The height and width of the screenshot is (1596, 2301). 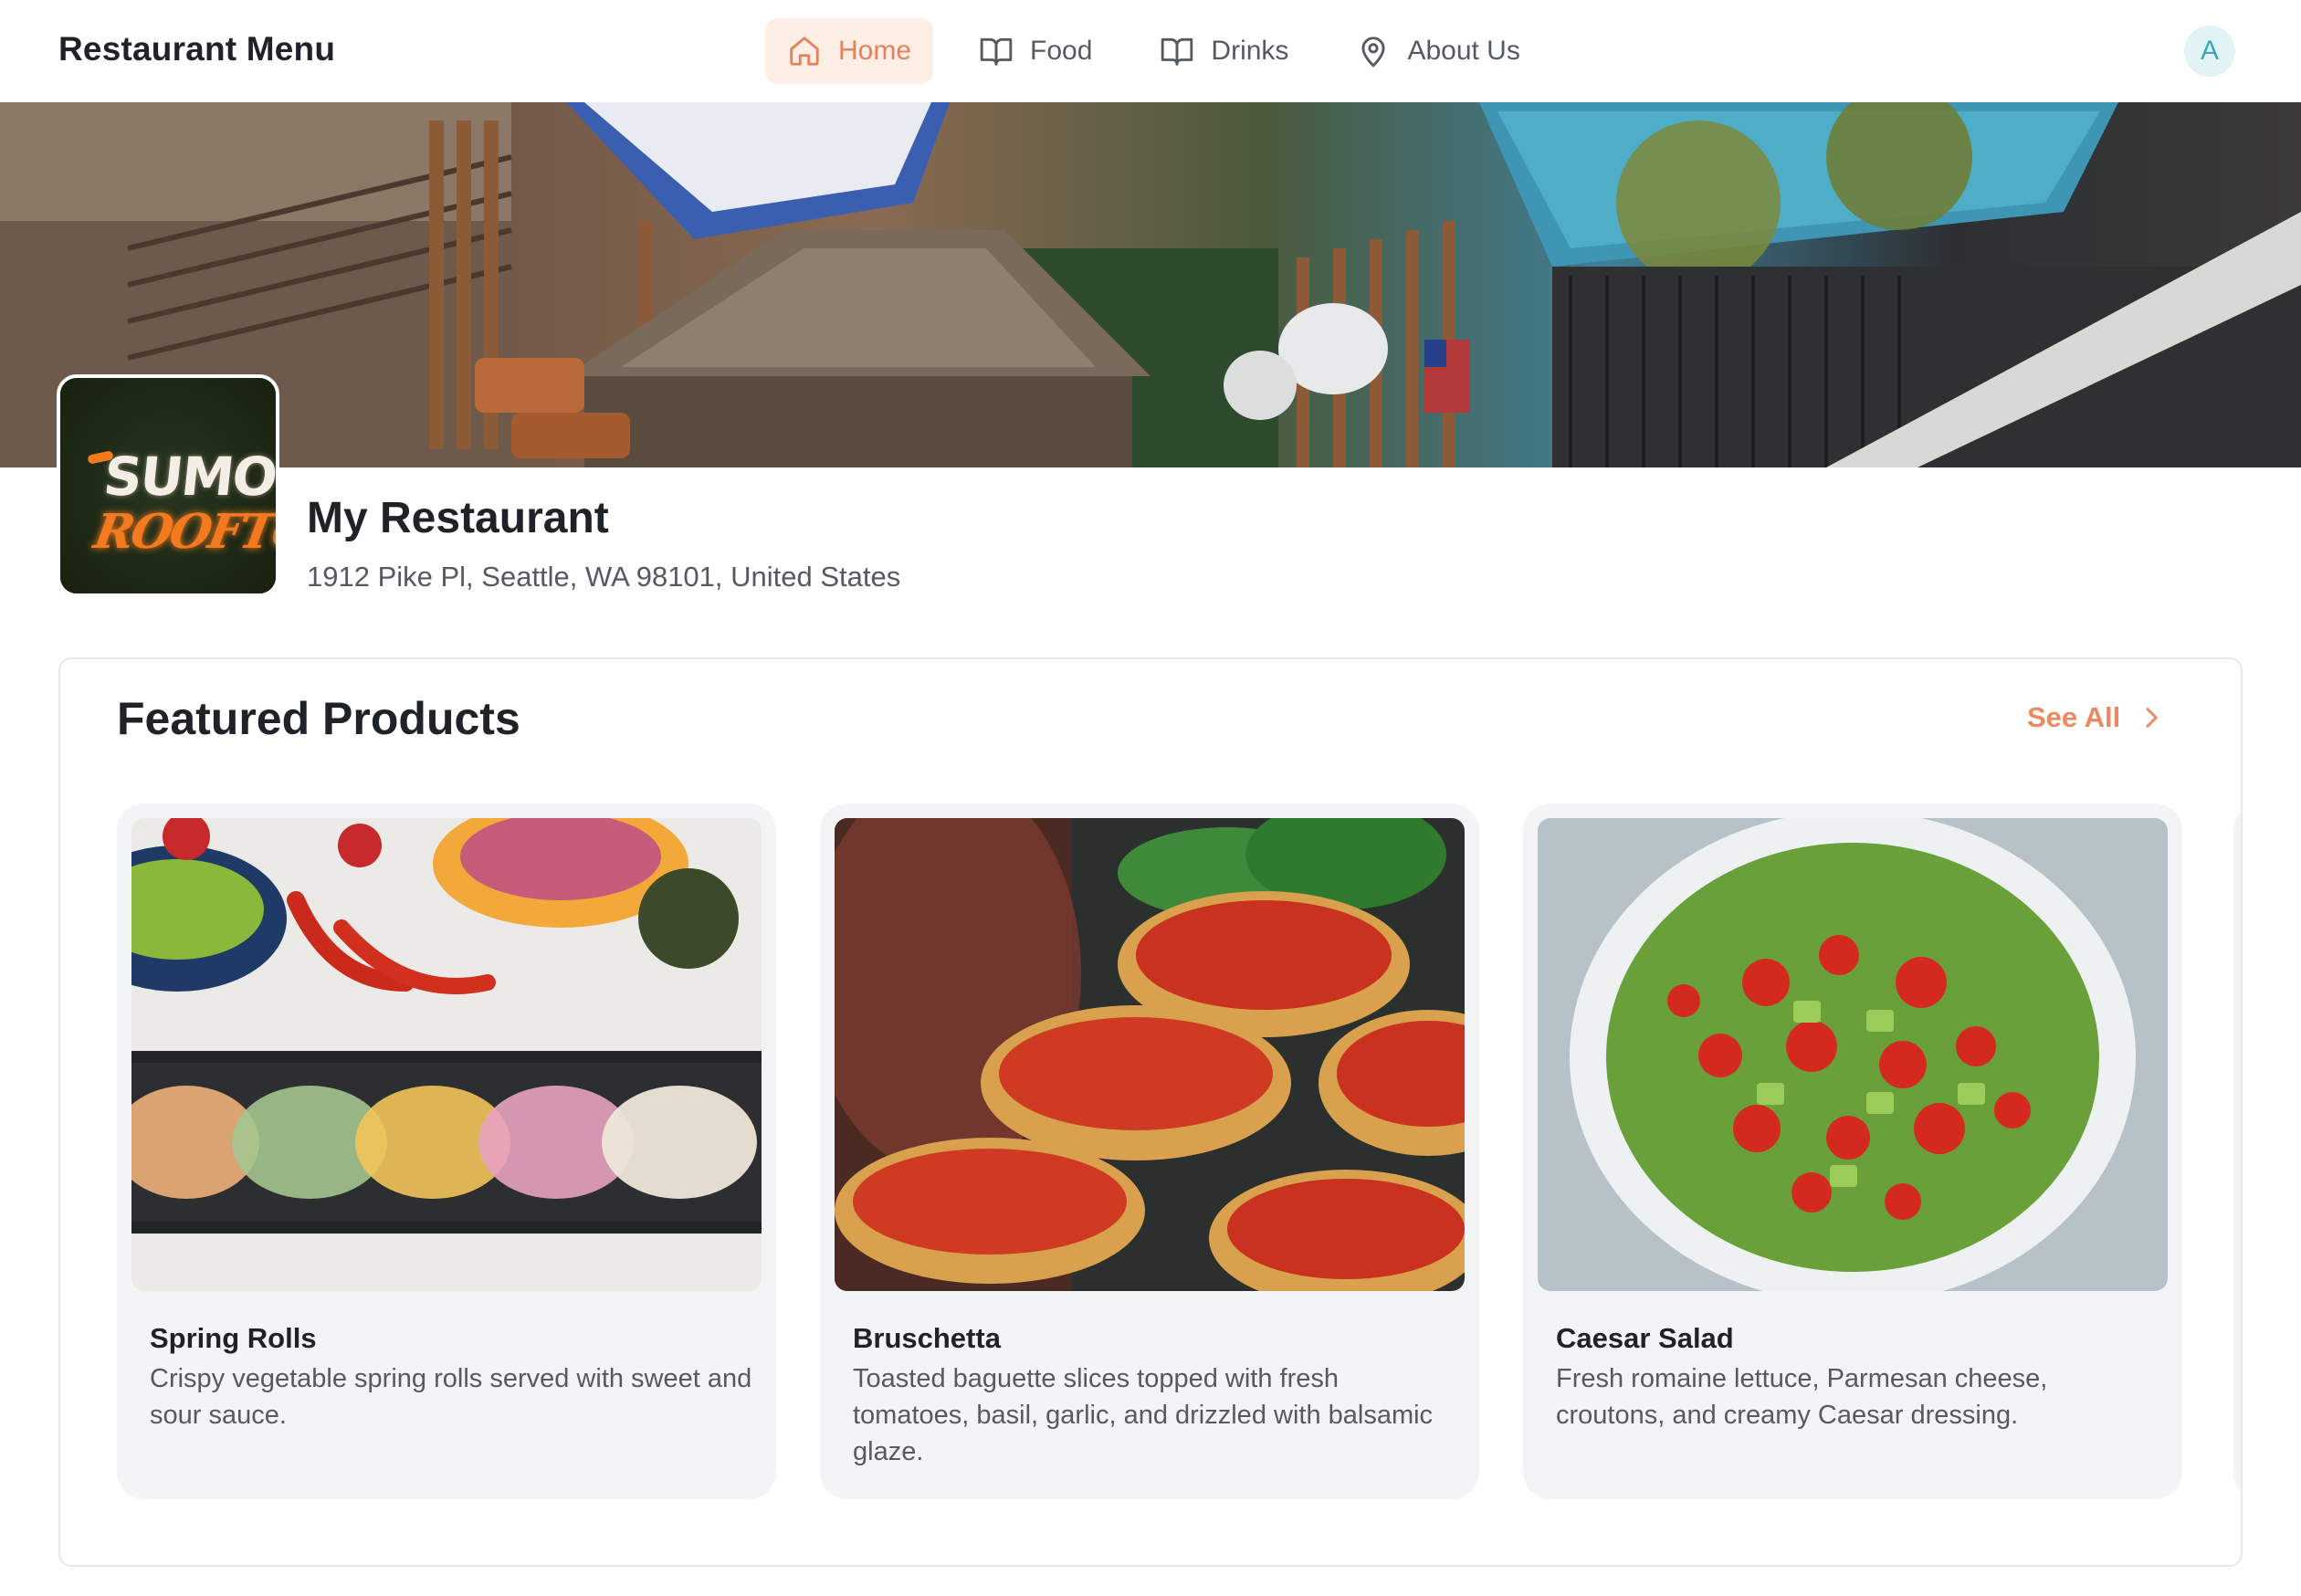 I want to click on product-image-bruschetta, so click(x=1150, y=1054).